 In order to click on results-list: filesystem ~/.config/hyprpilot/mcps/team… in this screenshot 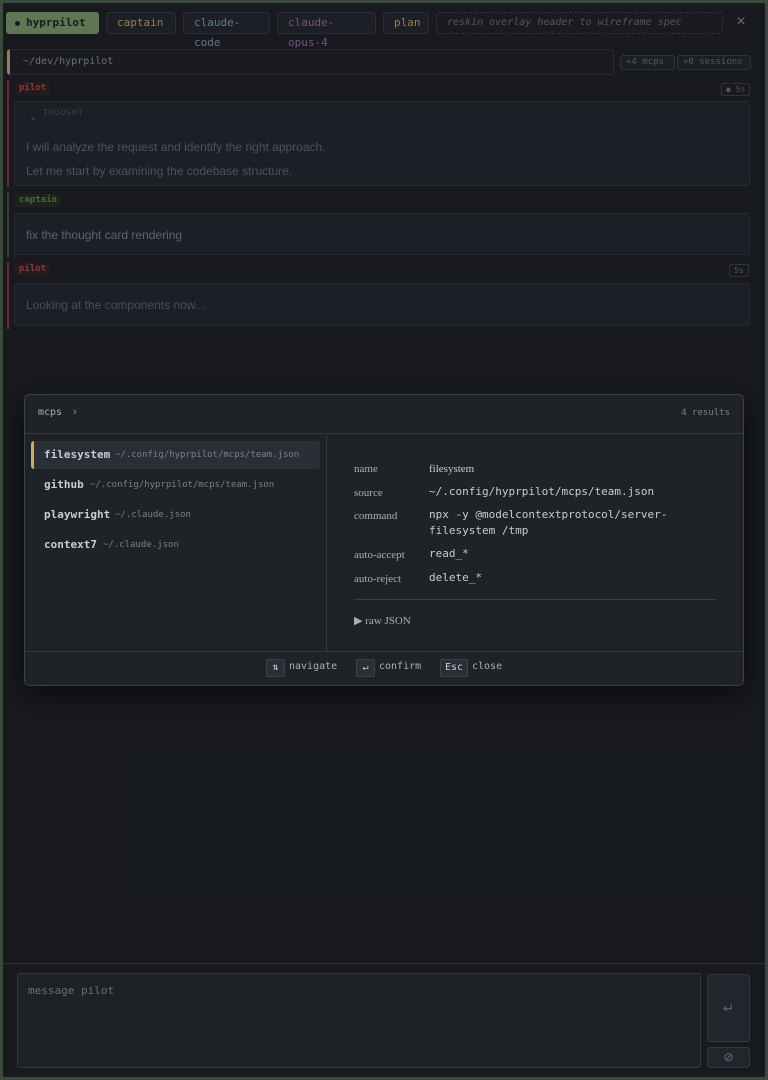, I will do `click(176, 543)`.